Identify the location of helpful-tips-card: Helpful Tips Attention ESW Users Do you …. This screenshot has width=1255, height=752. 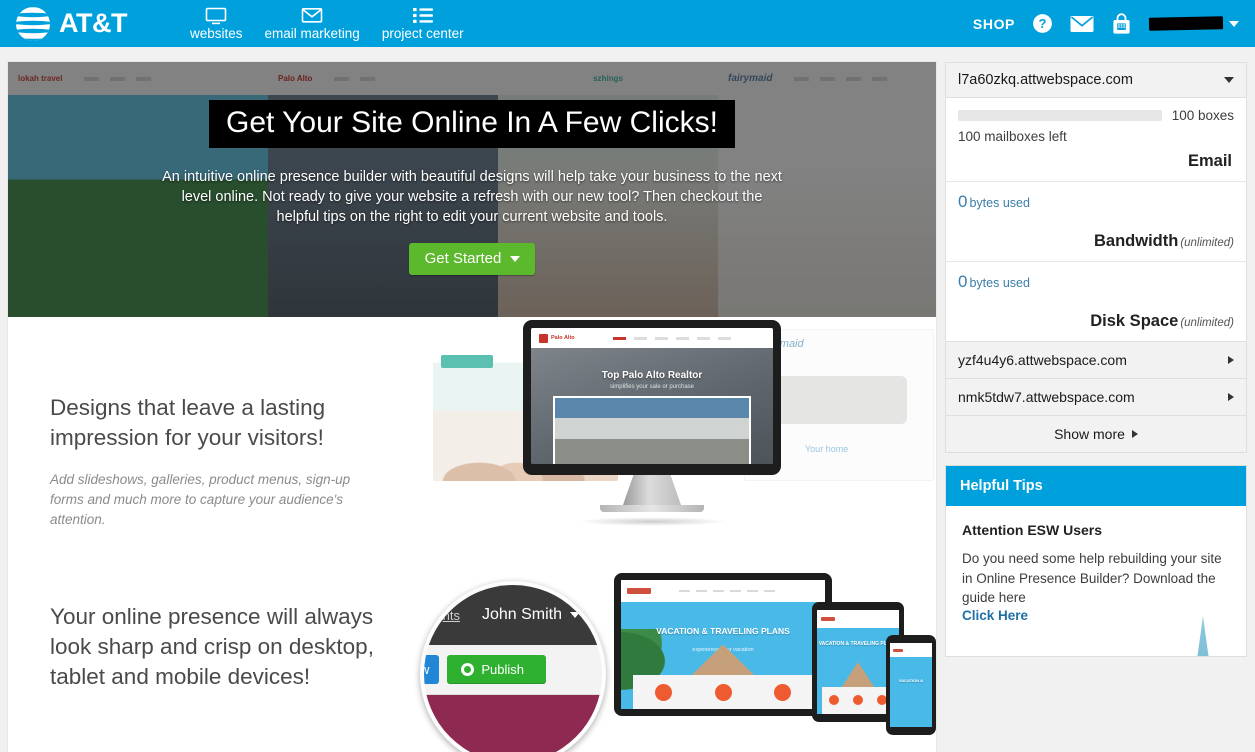
(1096, 561).